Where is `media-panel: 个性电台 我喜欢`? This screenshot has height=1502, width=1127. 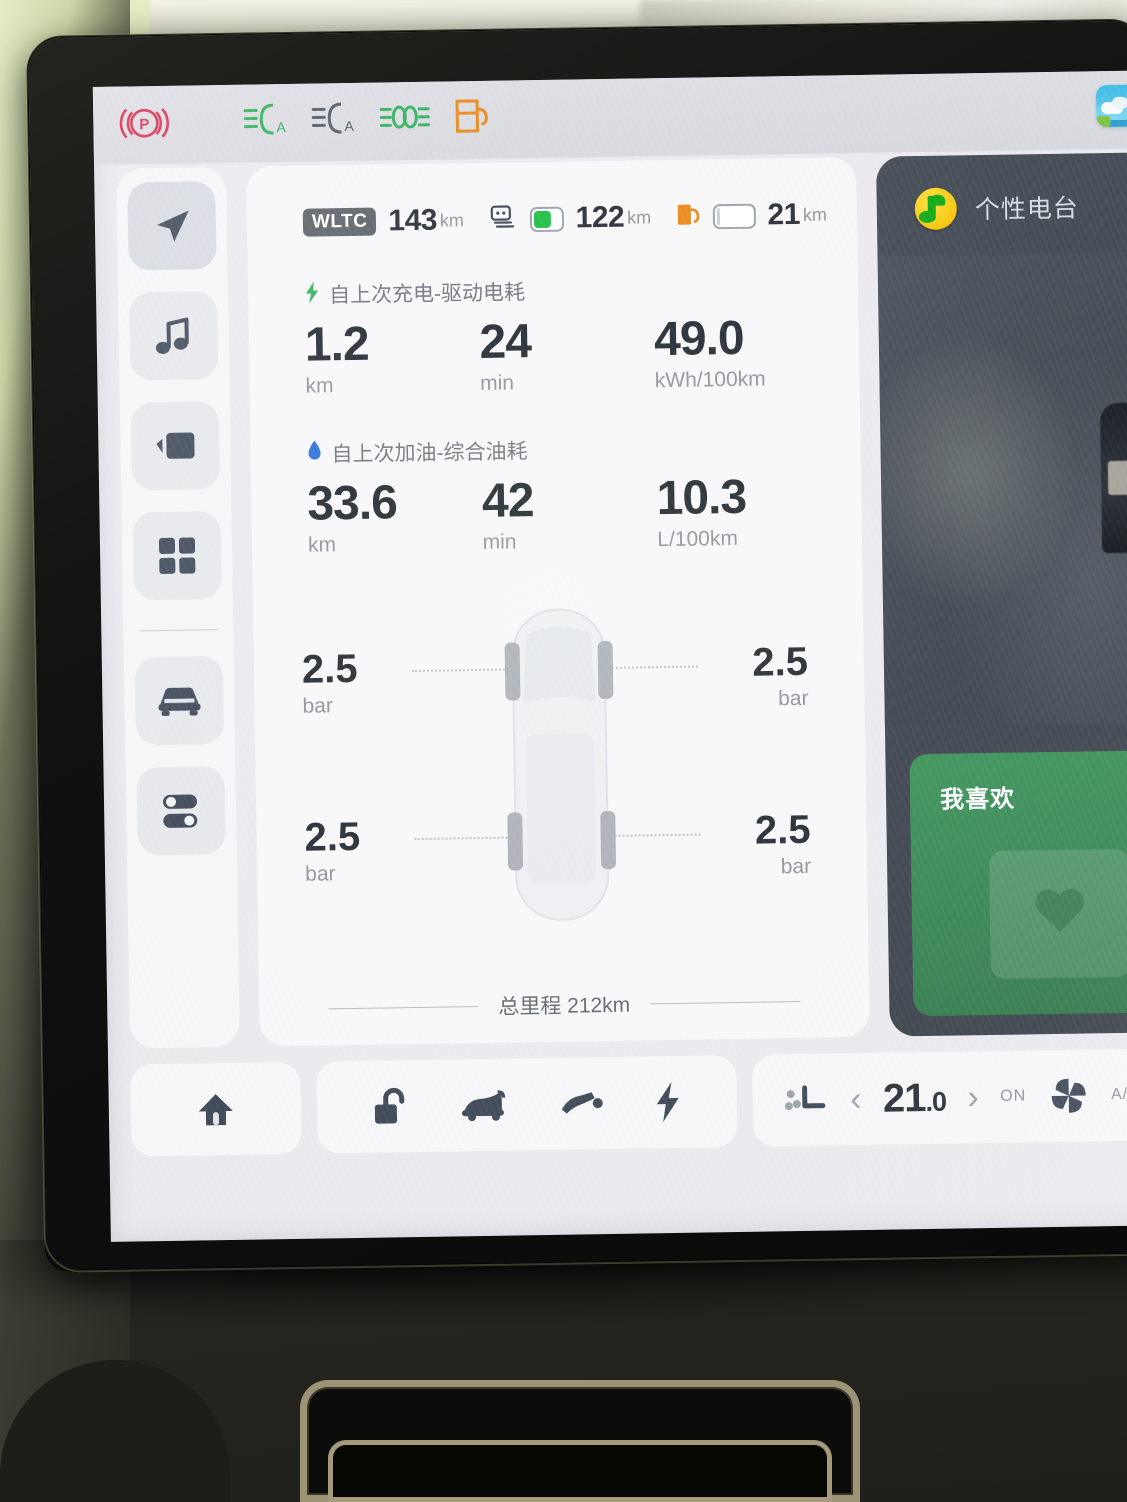 media-panel: 个性电台 我喜欢 is located at coordinates (1001, 594).